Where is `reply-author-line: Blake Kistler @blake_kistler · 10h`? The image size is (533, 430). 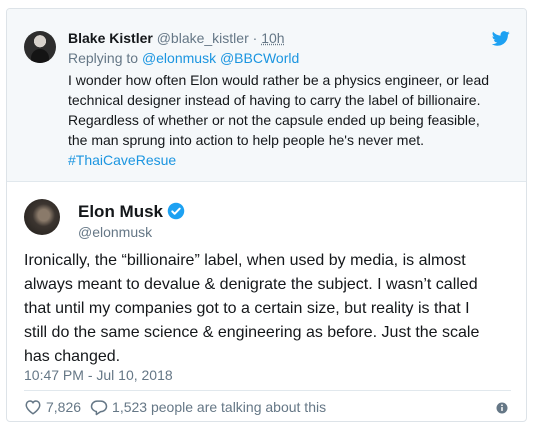 reply-author-line: Blake Kistler @blake_kistler · 10h is located at coordinates (176, 38).